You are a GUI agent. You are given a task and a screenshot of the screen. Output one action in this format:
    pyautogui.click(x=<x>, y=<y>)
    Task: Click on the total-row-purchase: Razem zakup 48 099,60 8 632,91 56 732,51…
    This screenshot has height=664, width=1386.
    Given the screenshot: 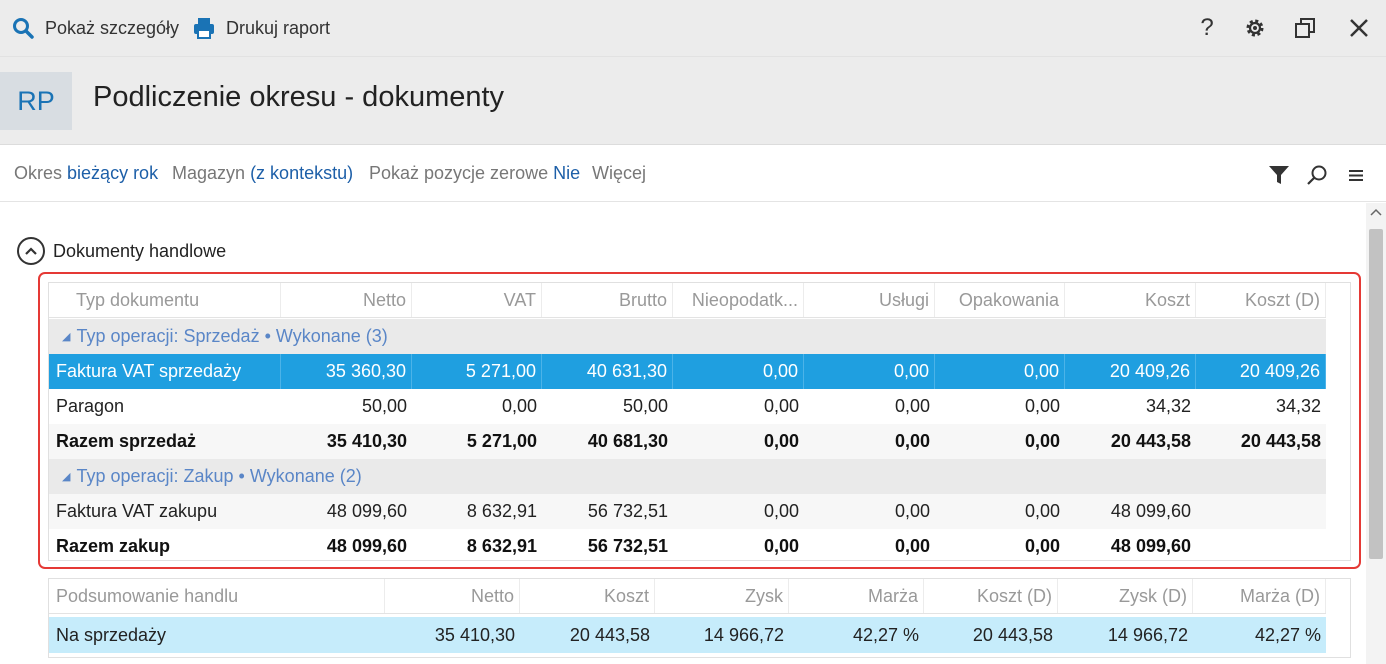 What is the action you would take?
    pyautogui.click(x=687, y=546)
    